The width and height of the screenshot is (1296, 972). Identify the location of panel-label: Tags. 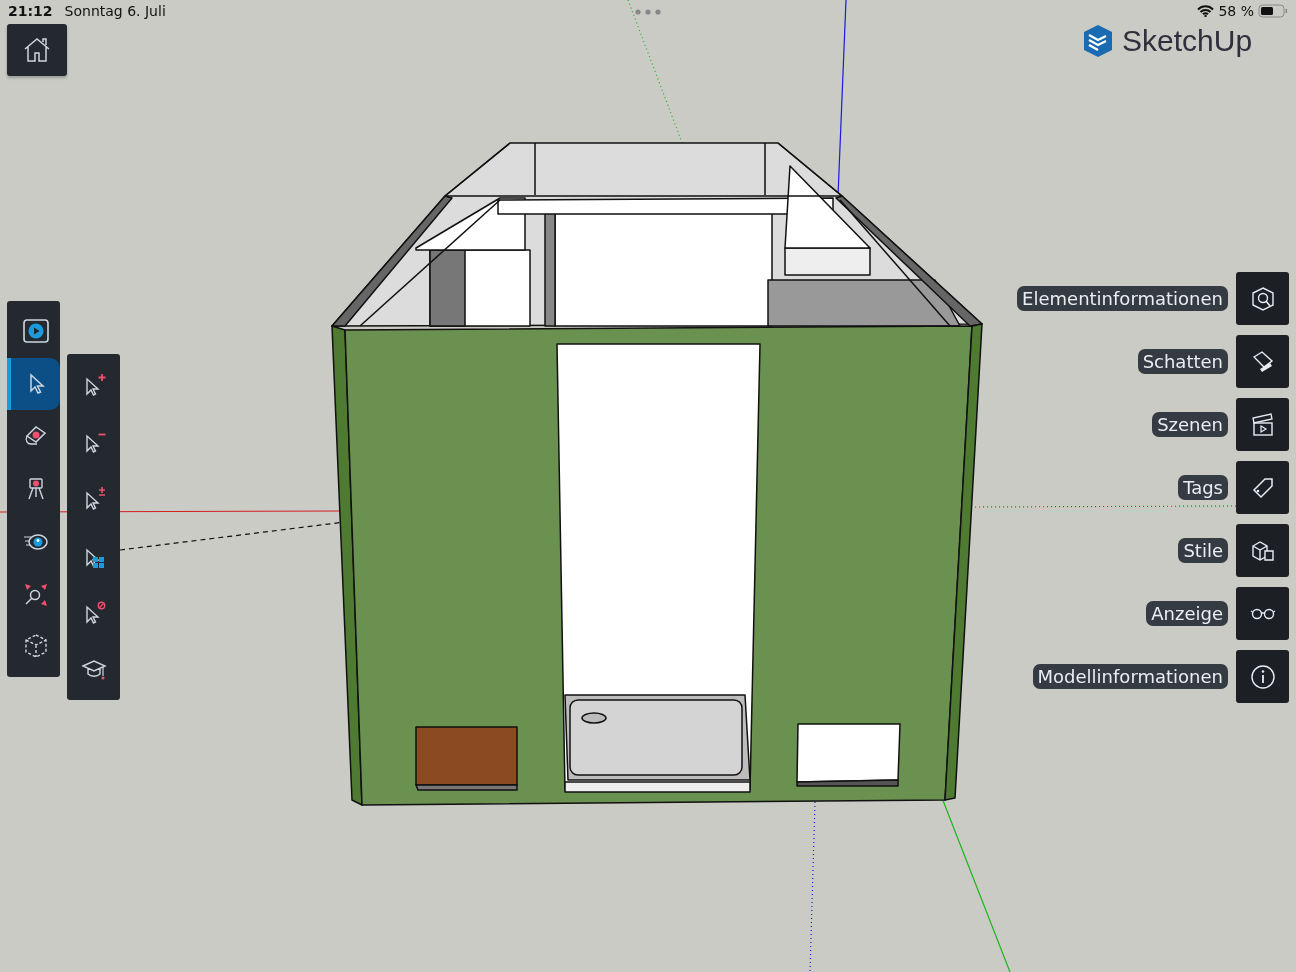
(1203, 487).